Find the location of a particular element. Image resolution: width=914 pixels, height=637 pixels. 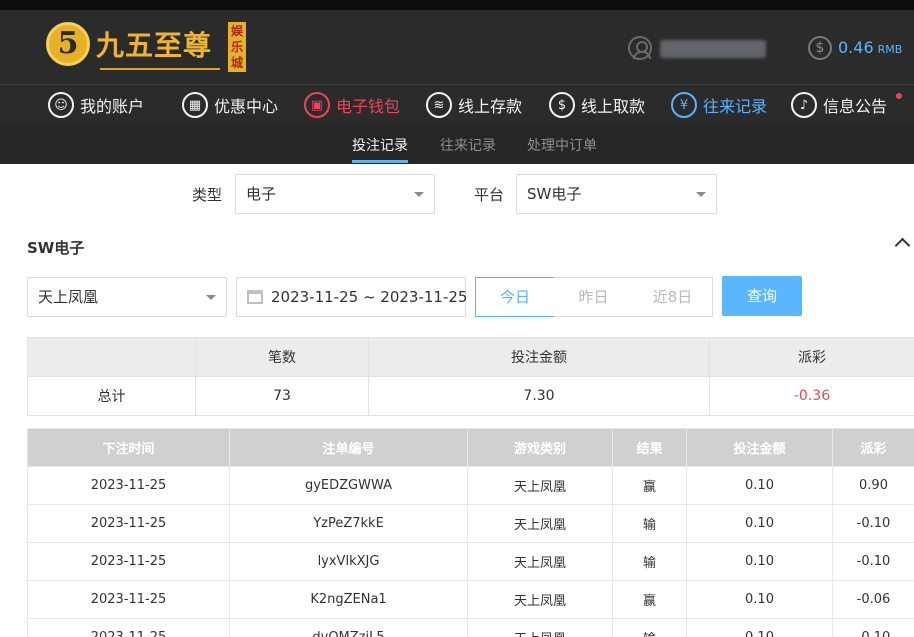

cell-payout: 0.90 is located at coordinates (873, 485).